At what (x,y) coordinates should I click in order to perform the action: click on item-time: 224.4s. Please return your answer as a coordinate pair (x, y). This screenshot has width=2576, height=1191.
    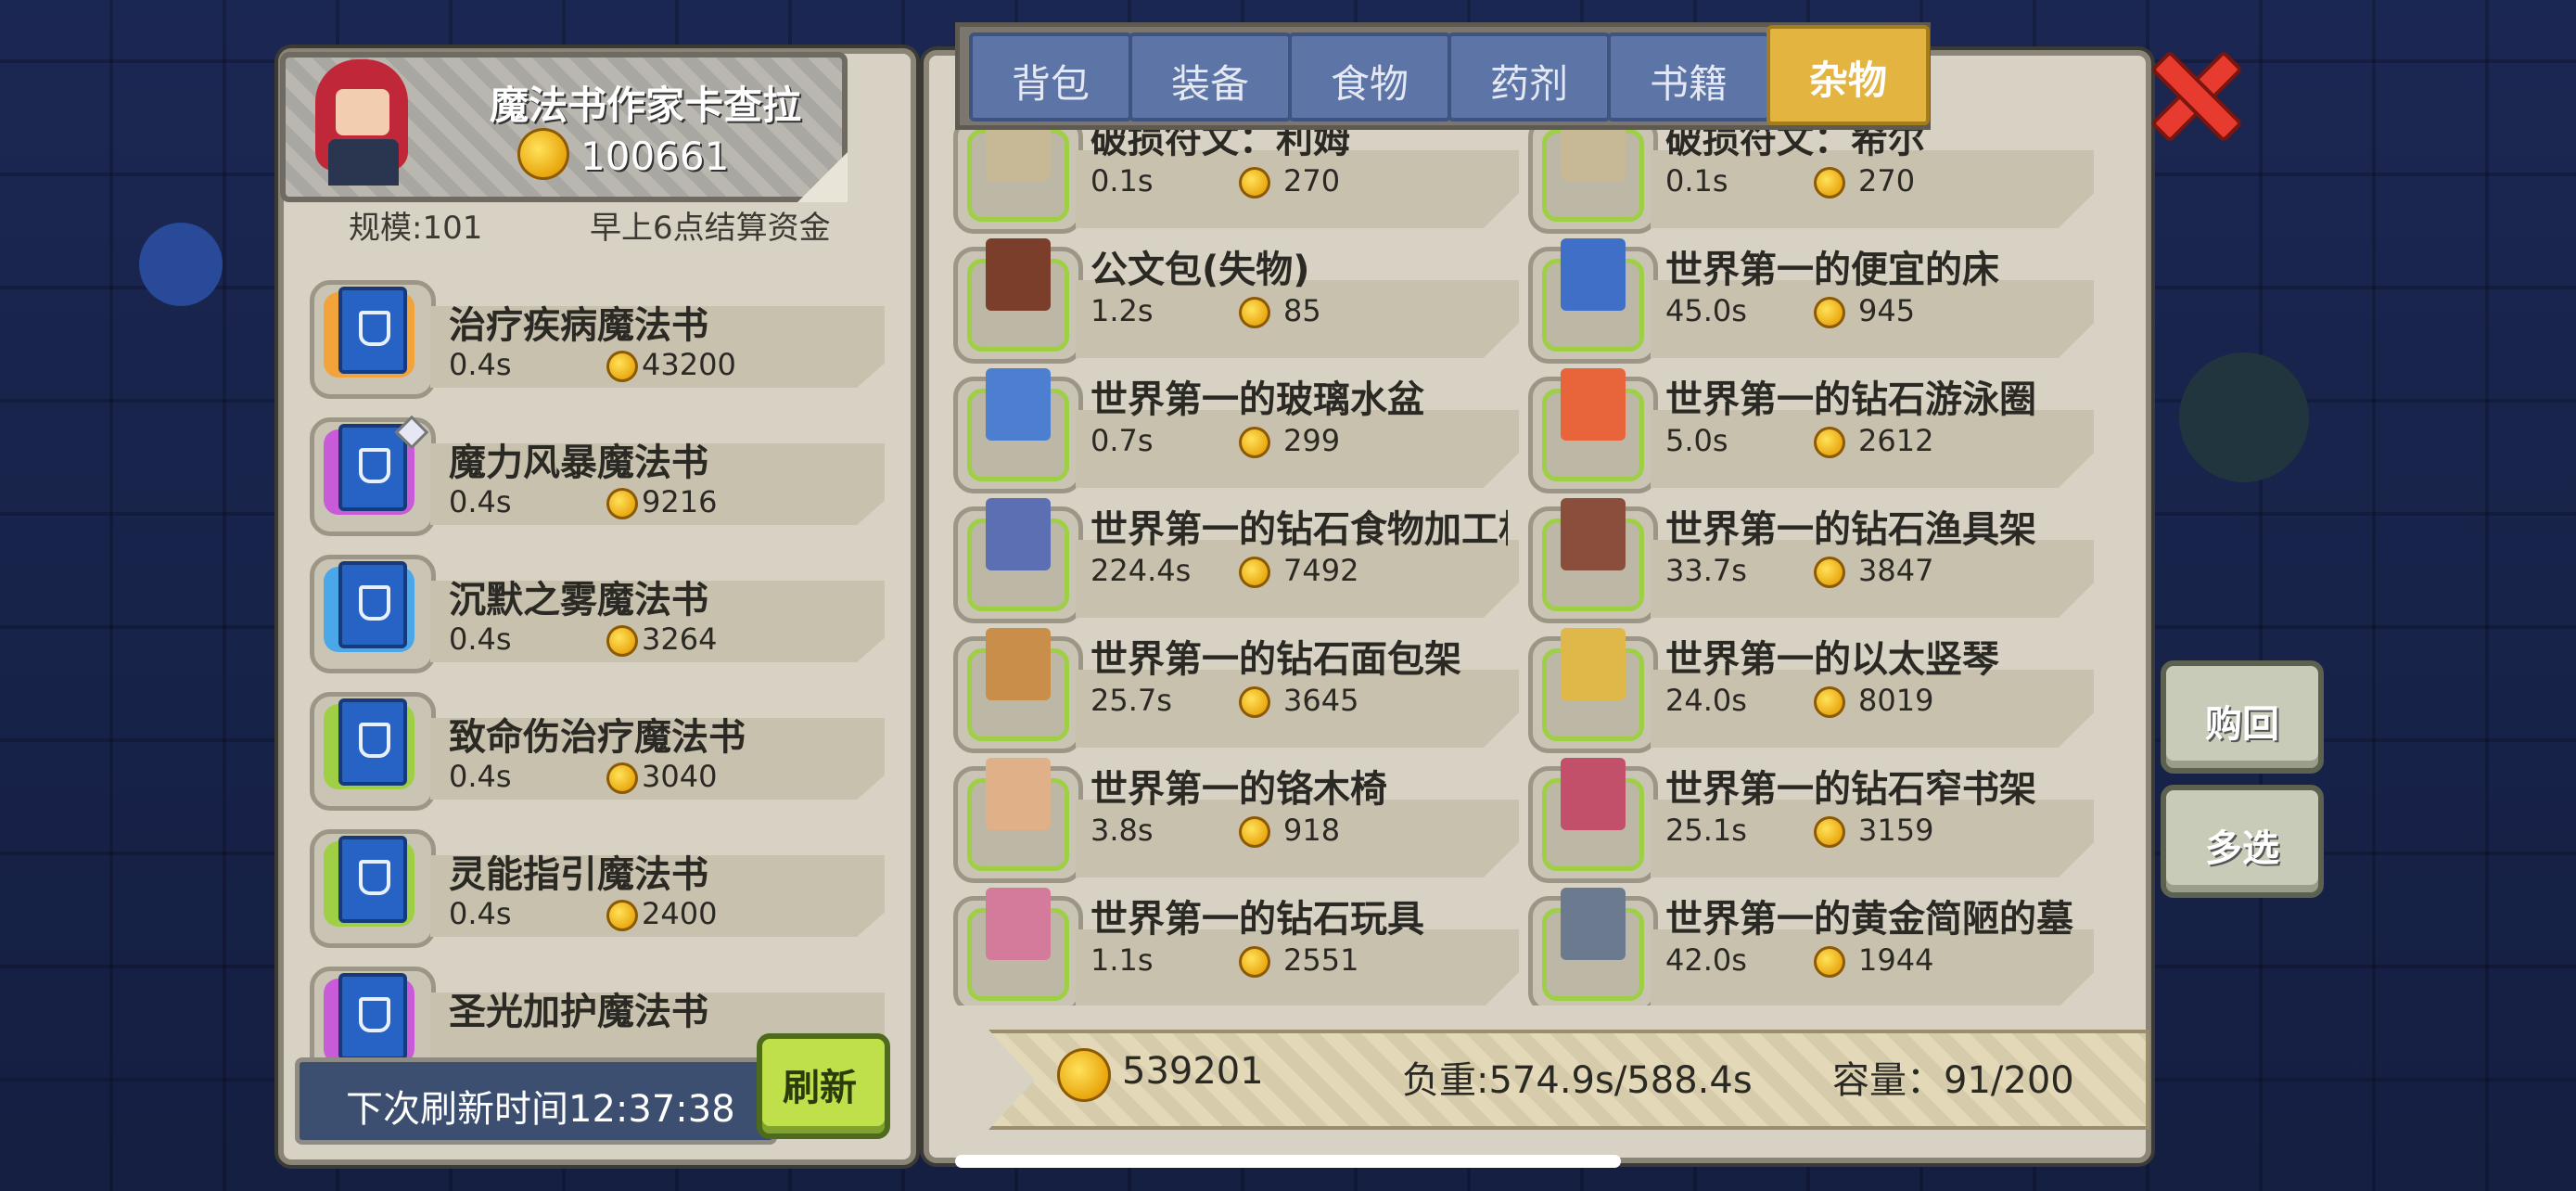
    Looking at the image, I should click on (1141, 571).